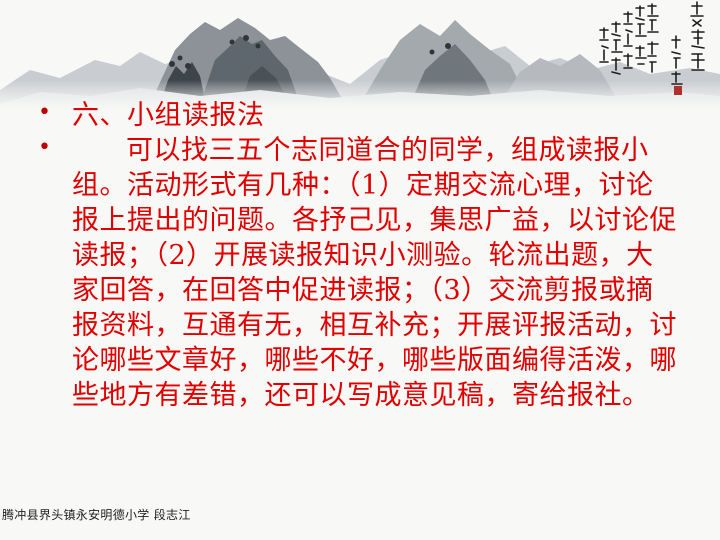  Describe the element at coordinates (652, 48) in the screenshot. I see `calligraphy-inscription` at that location.